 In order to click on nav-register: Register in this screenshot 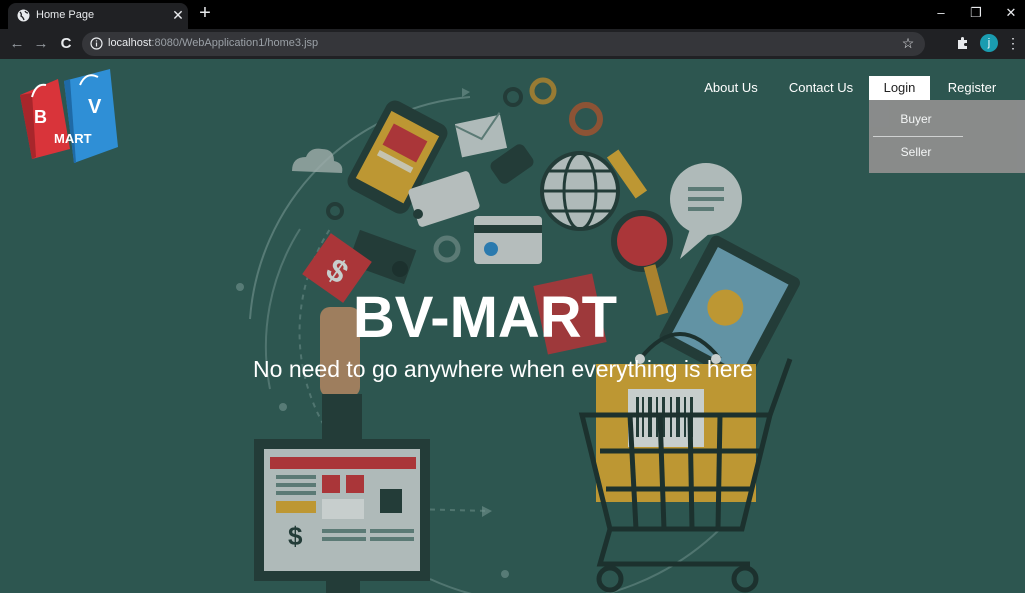, I will do `click(972, 88)`.